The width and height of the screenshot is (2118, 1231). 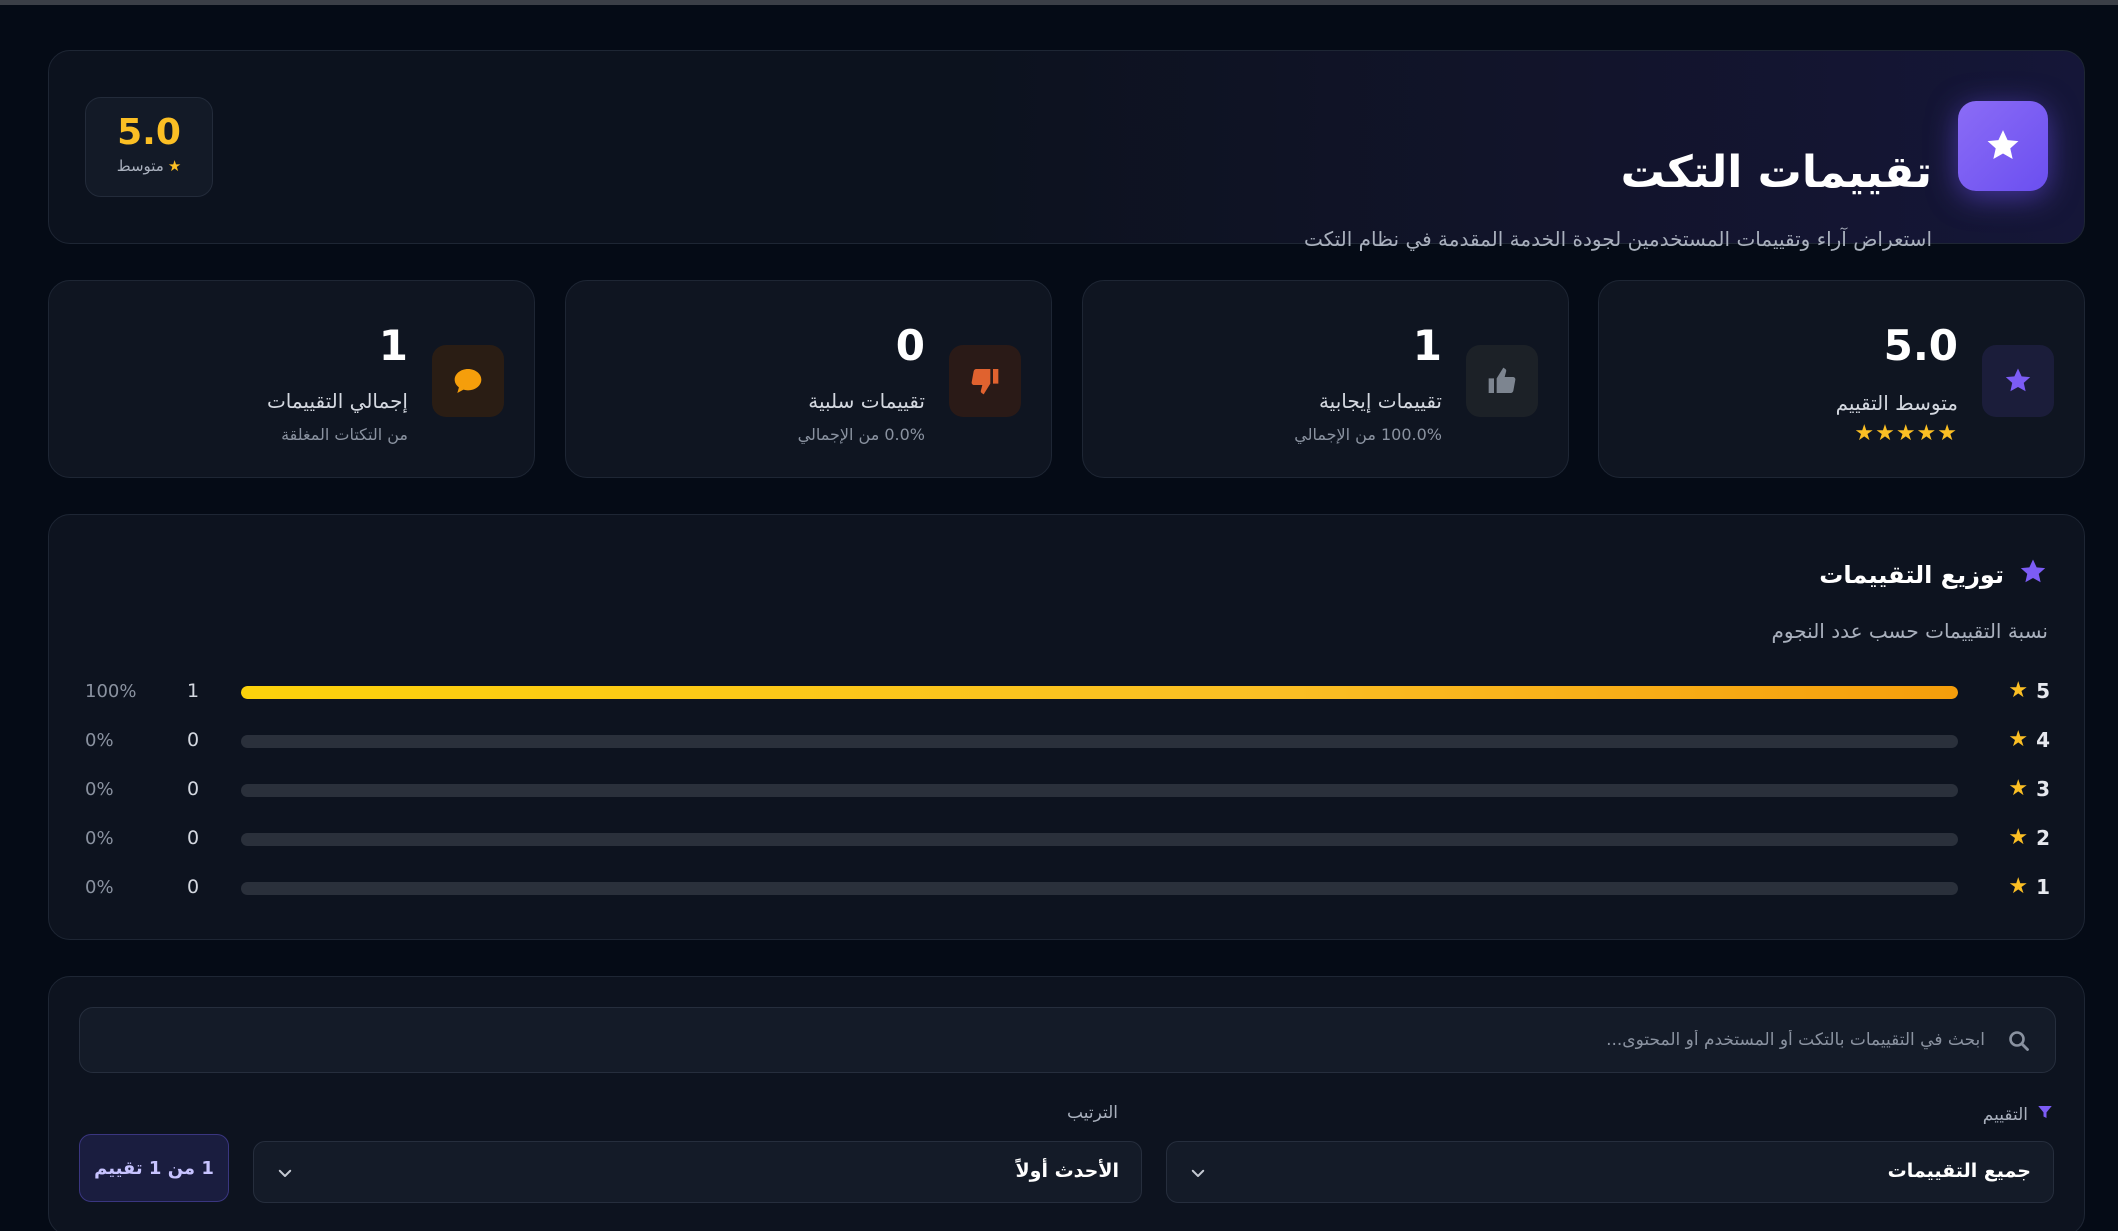 What do you see at coordinates (2045, 1114) in the screenshot?
I see `filter-icon` at bounding box center [2045, 1114].